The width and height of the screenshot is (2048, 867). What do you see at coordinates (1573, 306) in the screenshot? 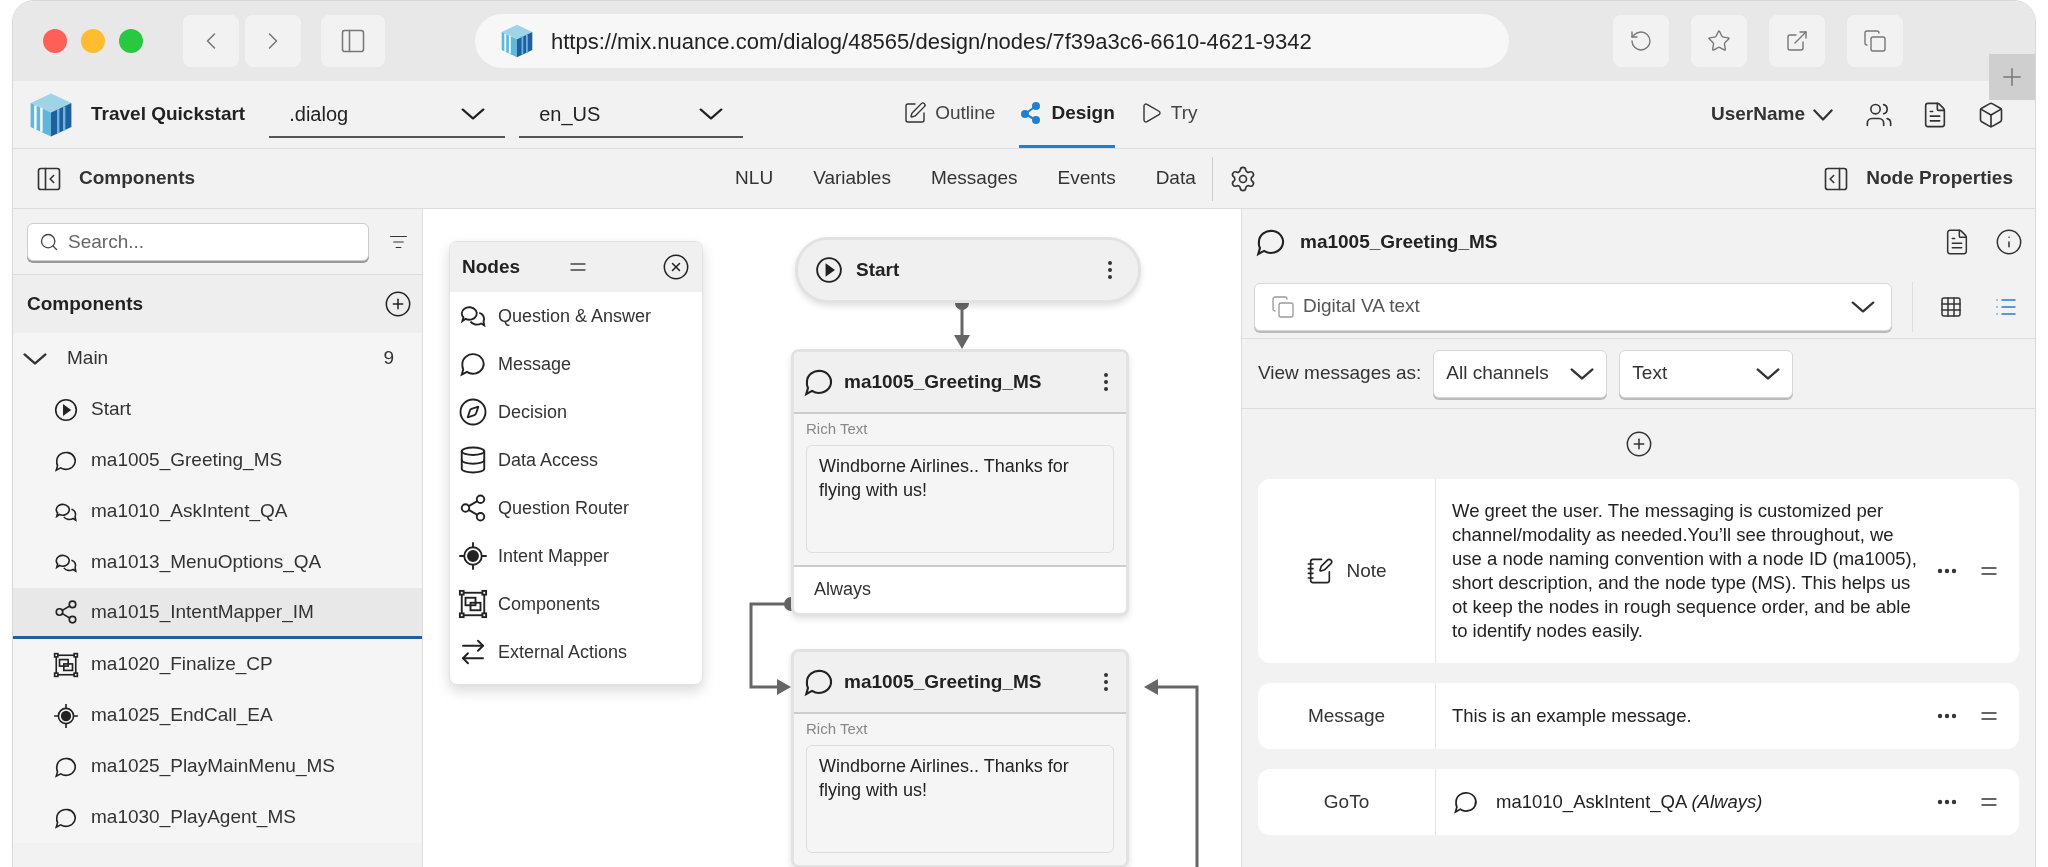
I see `channel-select: Digital VA text` at bounding box center [1573, 306].